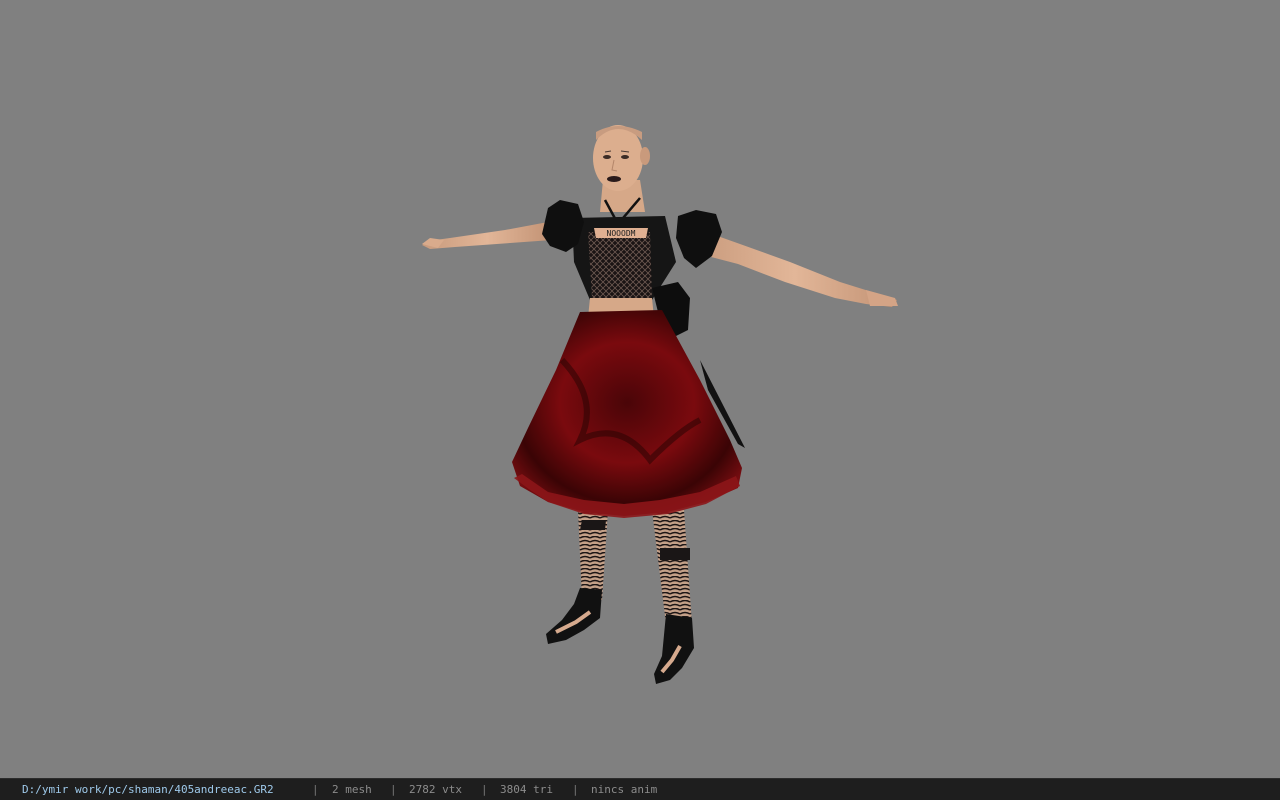 The width and height of the screenshot is (1280, 800). I want to click on right-arm, so click(795, 267).